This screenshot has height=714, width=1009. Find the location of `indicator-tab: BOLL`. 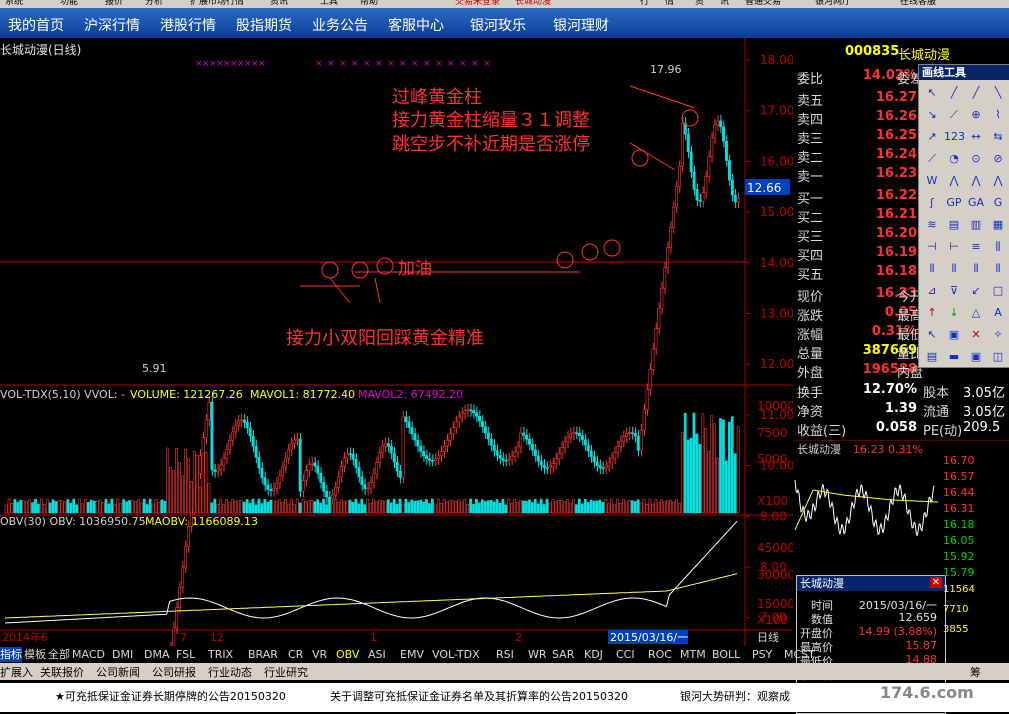

indicator-tab: BOLL is located at coordinates (726, 654).